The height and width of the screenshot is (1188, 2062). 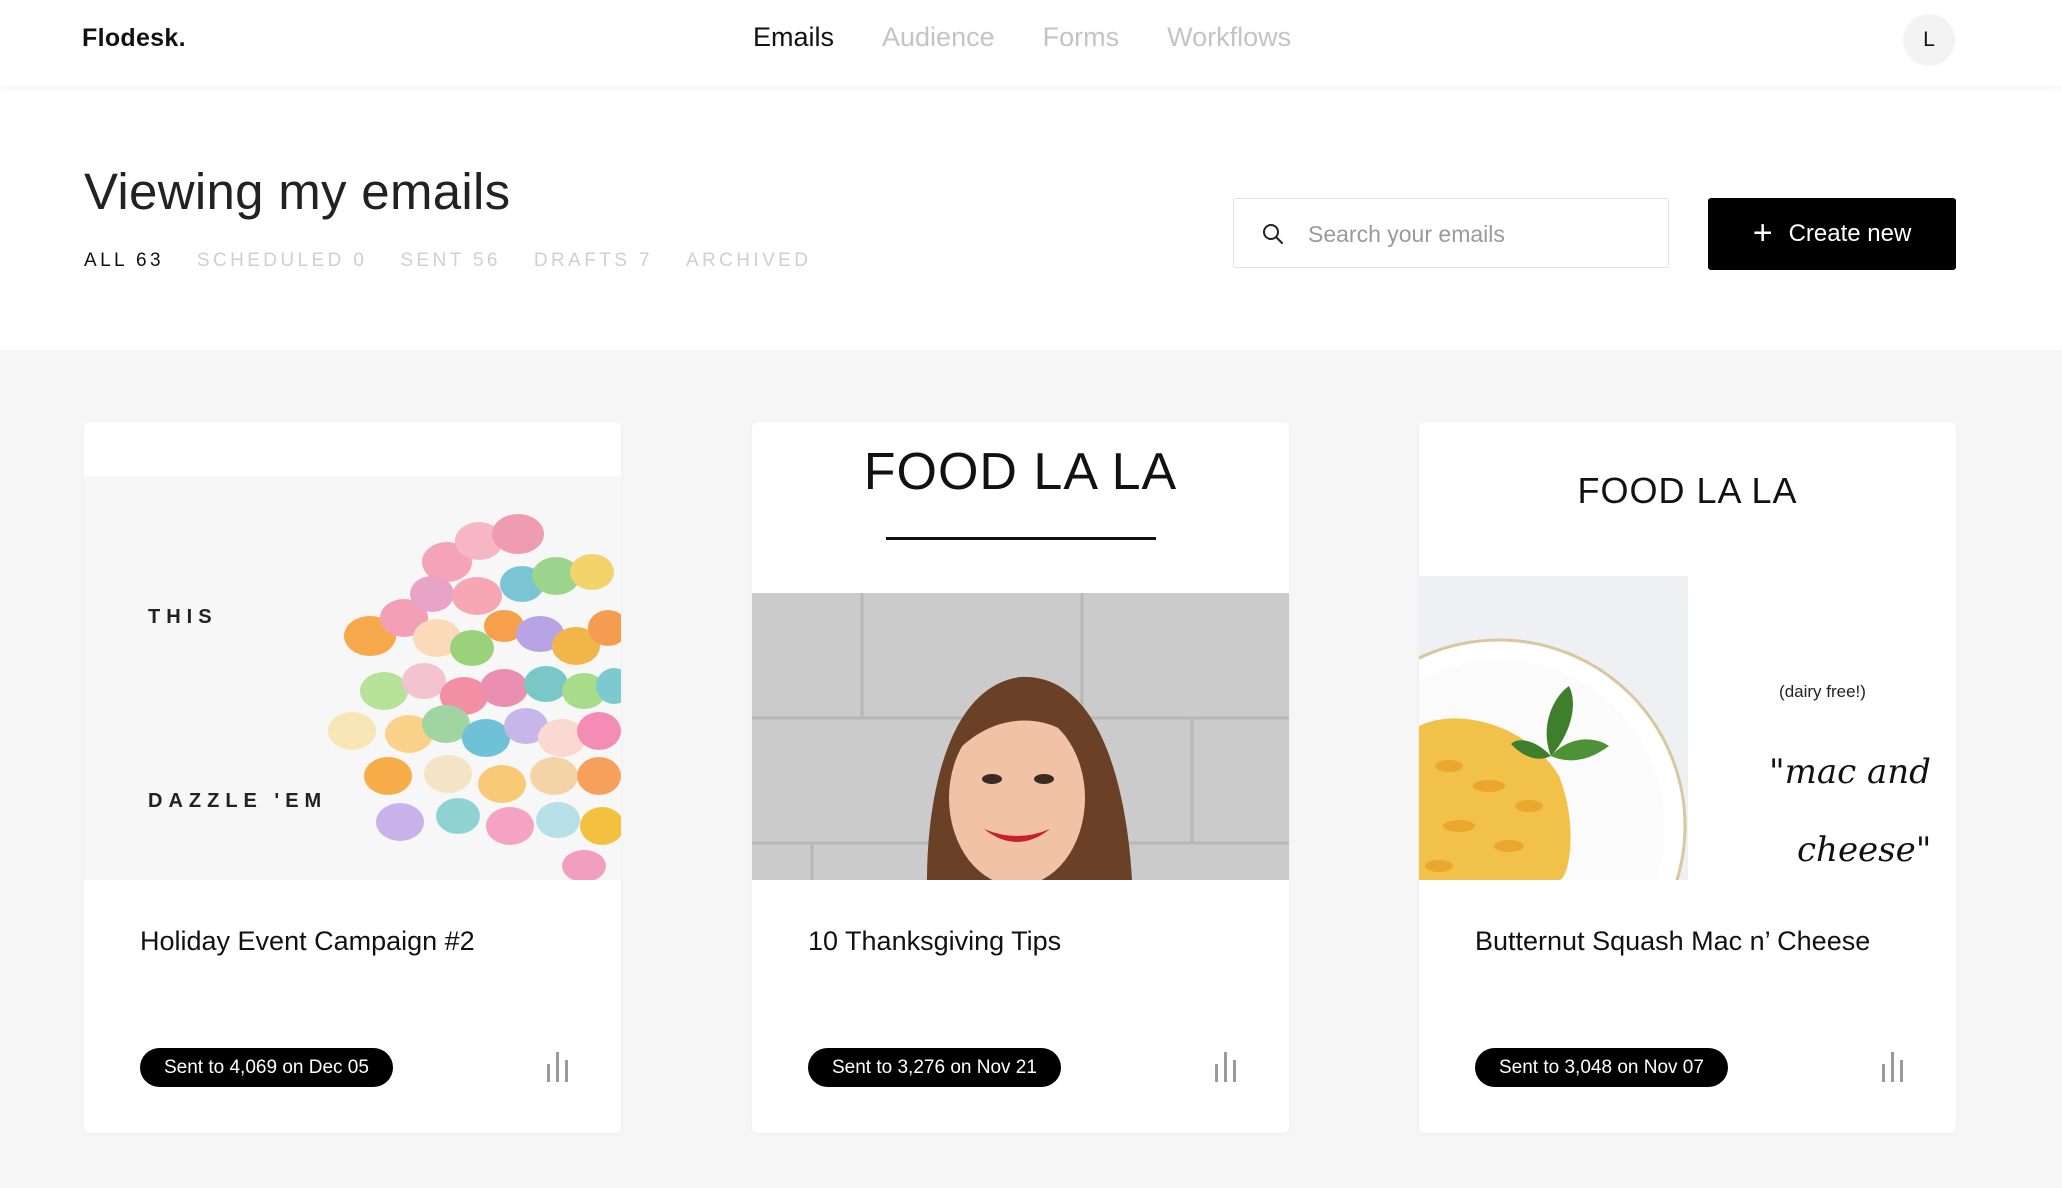 I want to click on filter-tab-scheduled: SCHEDULED 0, so click(x=282, y=261).